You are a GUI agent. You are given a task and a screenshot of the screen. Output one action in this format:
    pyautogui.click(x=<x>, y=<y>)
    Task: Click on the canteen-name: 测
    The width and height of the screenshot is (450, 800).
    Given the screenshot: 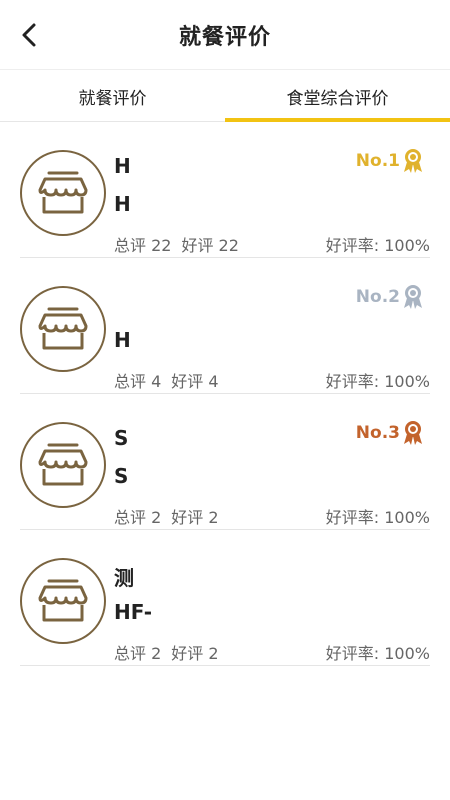 What is the action you would take?
    pyautogui.click(x=124, y=578)
    